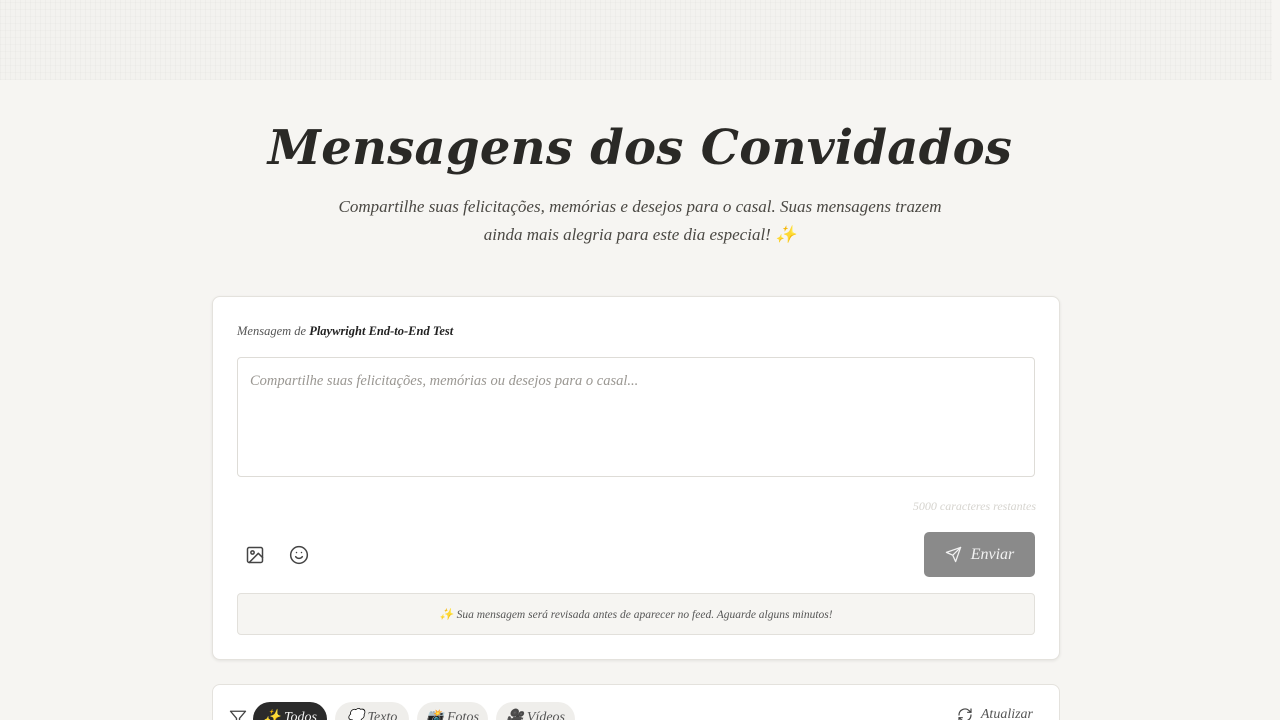 Image resolution: width=1280 pixels, height=720 pixels. Describe the element at coordinates (452, 711) in the screenshot. I see `filter-chip-fotos: 📸 Fotos` at that location.